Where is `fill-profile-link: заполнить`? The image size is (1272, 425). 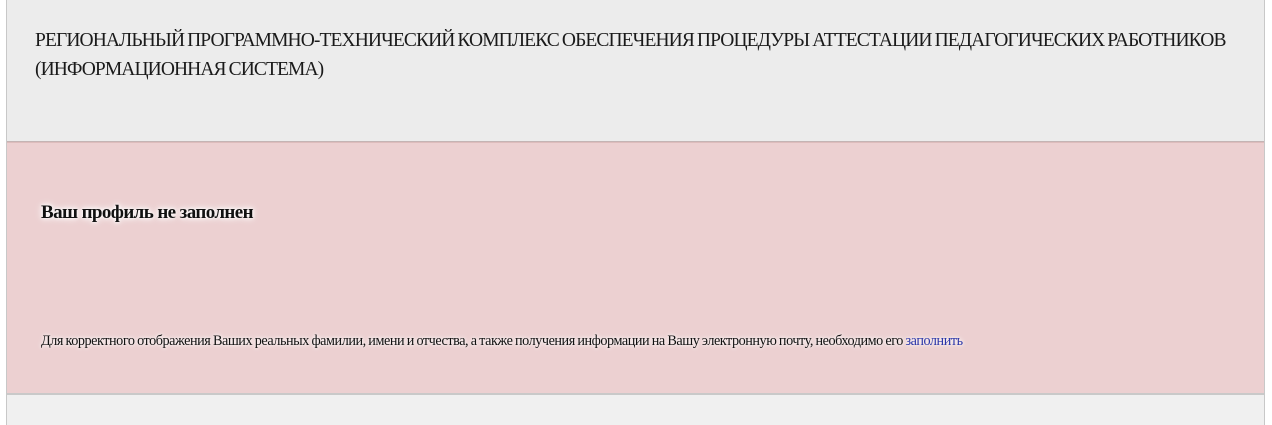 fill-profile-link: заполнить is located at coordinates (935, 341).